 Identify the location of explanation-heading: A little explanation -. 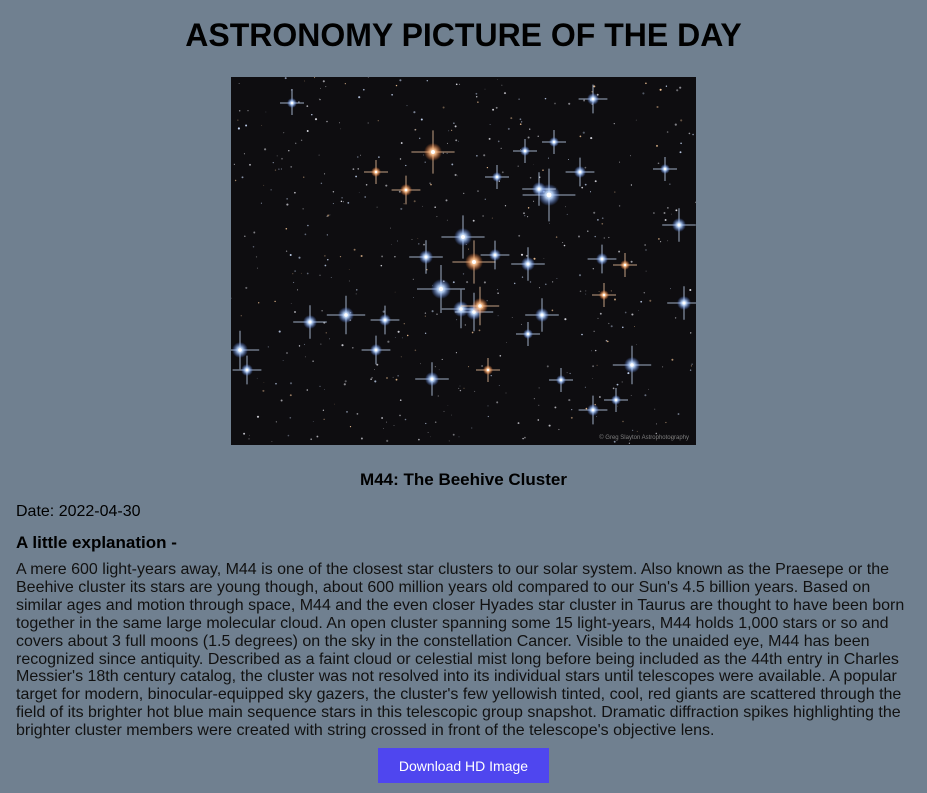
(96, 542).